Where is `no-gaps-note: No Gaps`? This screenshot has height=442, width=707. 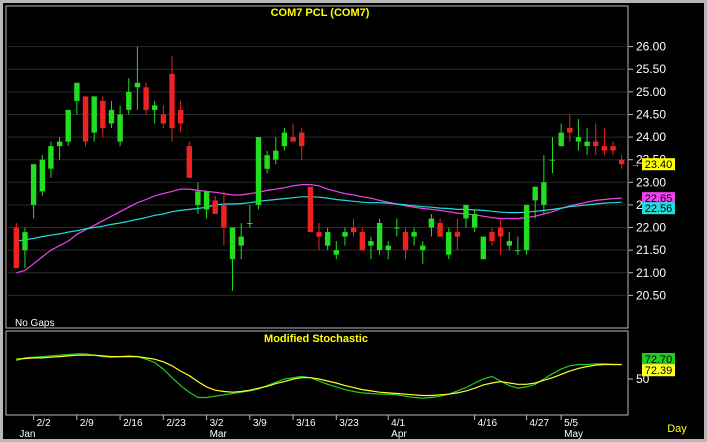
no-gaps-note: No Gaps is located at coordinates (34, 323).